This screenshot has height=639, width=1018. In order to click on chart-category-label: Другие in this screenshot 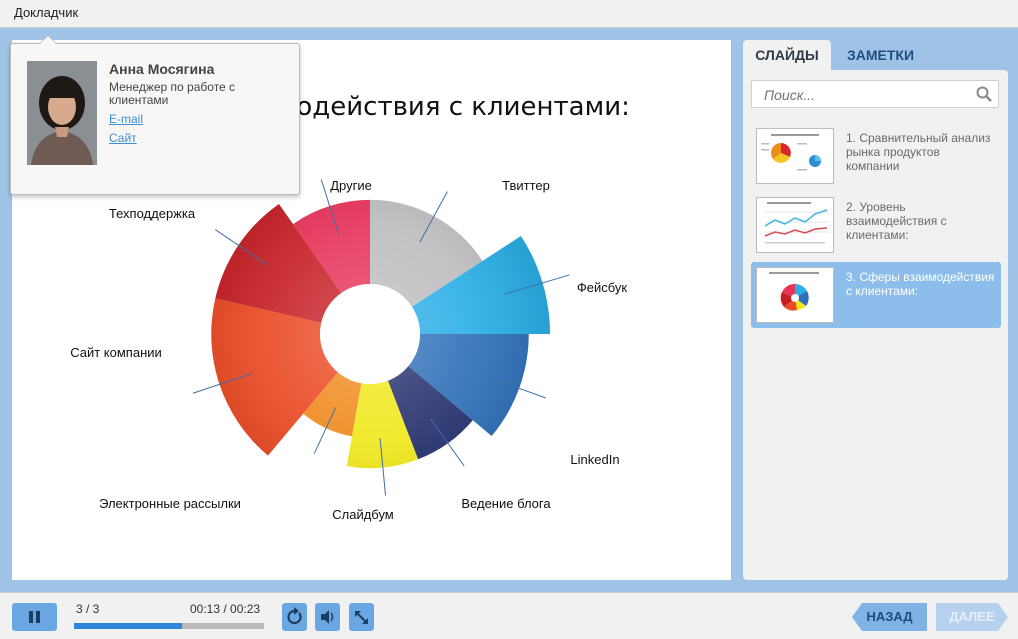, I will do `click(351, 185)`.